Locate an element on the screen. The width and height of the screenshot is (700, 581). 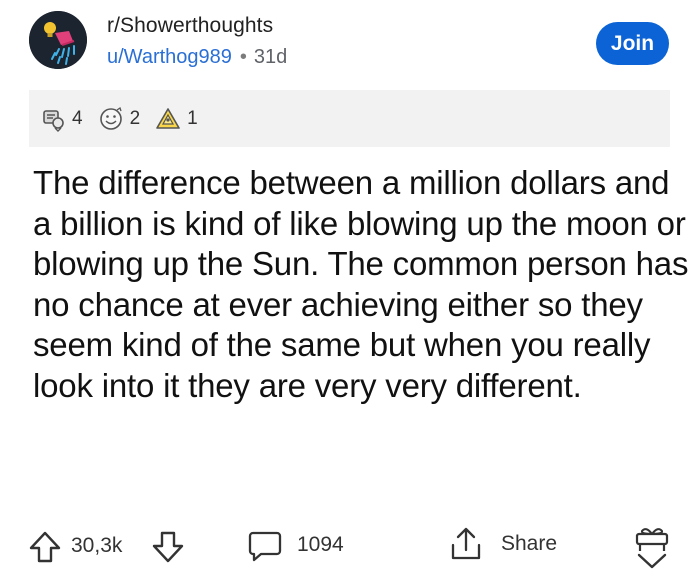
share-label: Share is located at coordinates (529, 543).